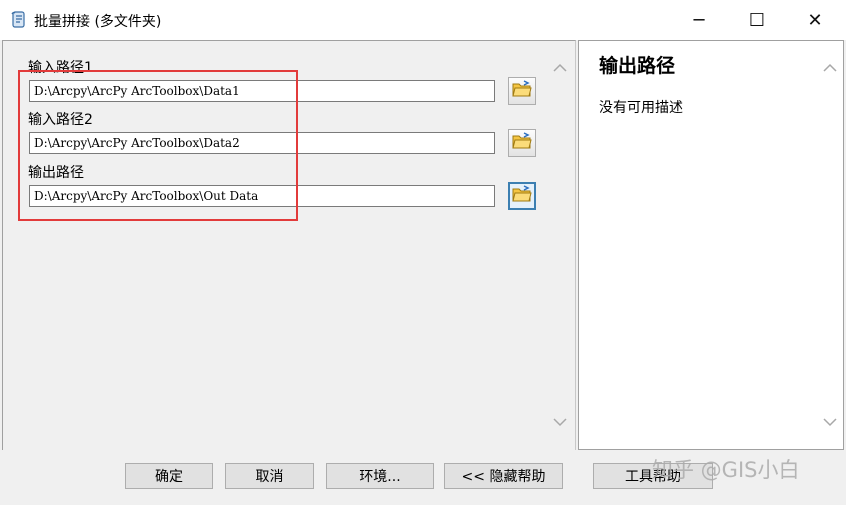 This screenshot has width=846, height=505. Describe the element at coordinates (169, 476) in the screenshot. I see `ok-button: 确定` at that location.